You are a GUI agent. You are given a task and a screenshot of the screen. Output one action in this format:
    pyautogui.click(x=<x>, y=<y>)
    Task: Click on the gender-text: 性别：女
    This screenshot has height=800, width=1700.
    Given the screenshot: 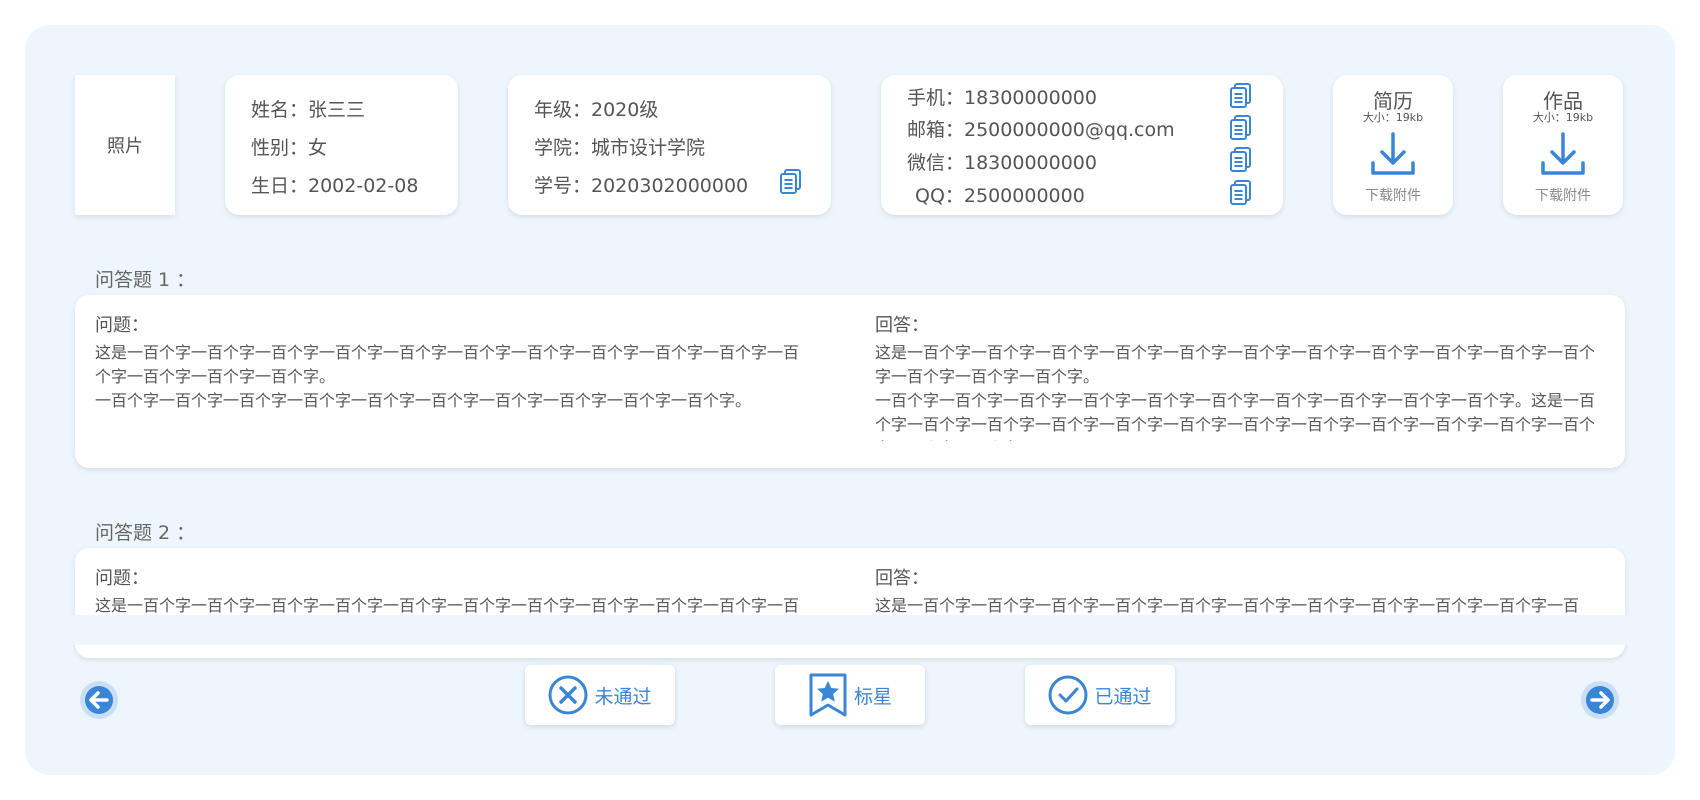 What is the action you would take?
    pyautogui.click(x=289, y=148)
    